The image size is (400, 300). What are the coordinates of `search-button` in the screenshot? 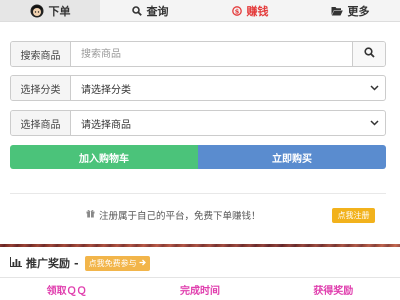 It's located at (368, 54).